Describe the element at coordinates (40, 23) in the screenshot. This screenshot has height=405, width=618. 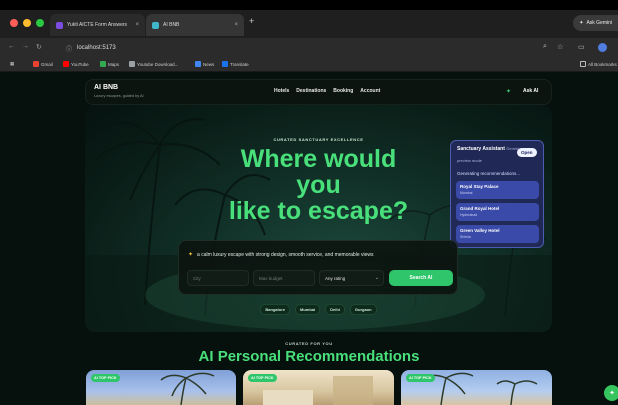
I see `window-maximize-button` at that location.